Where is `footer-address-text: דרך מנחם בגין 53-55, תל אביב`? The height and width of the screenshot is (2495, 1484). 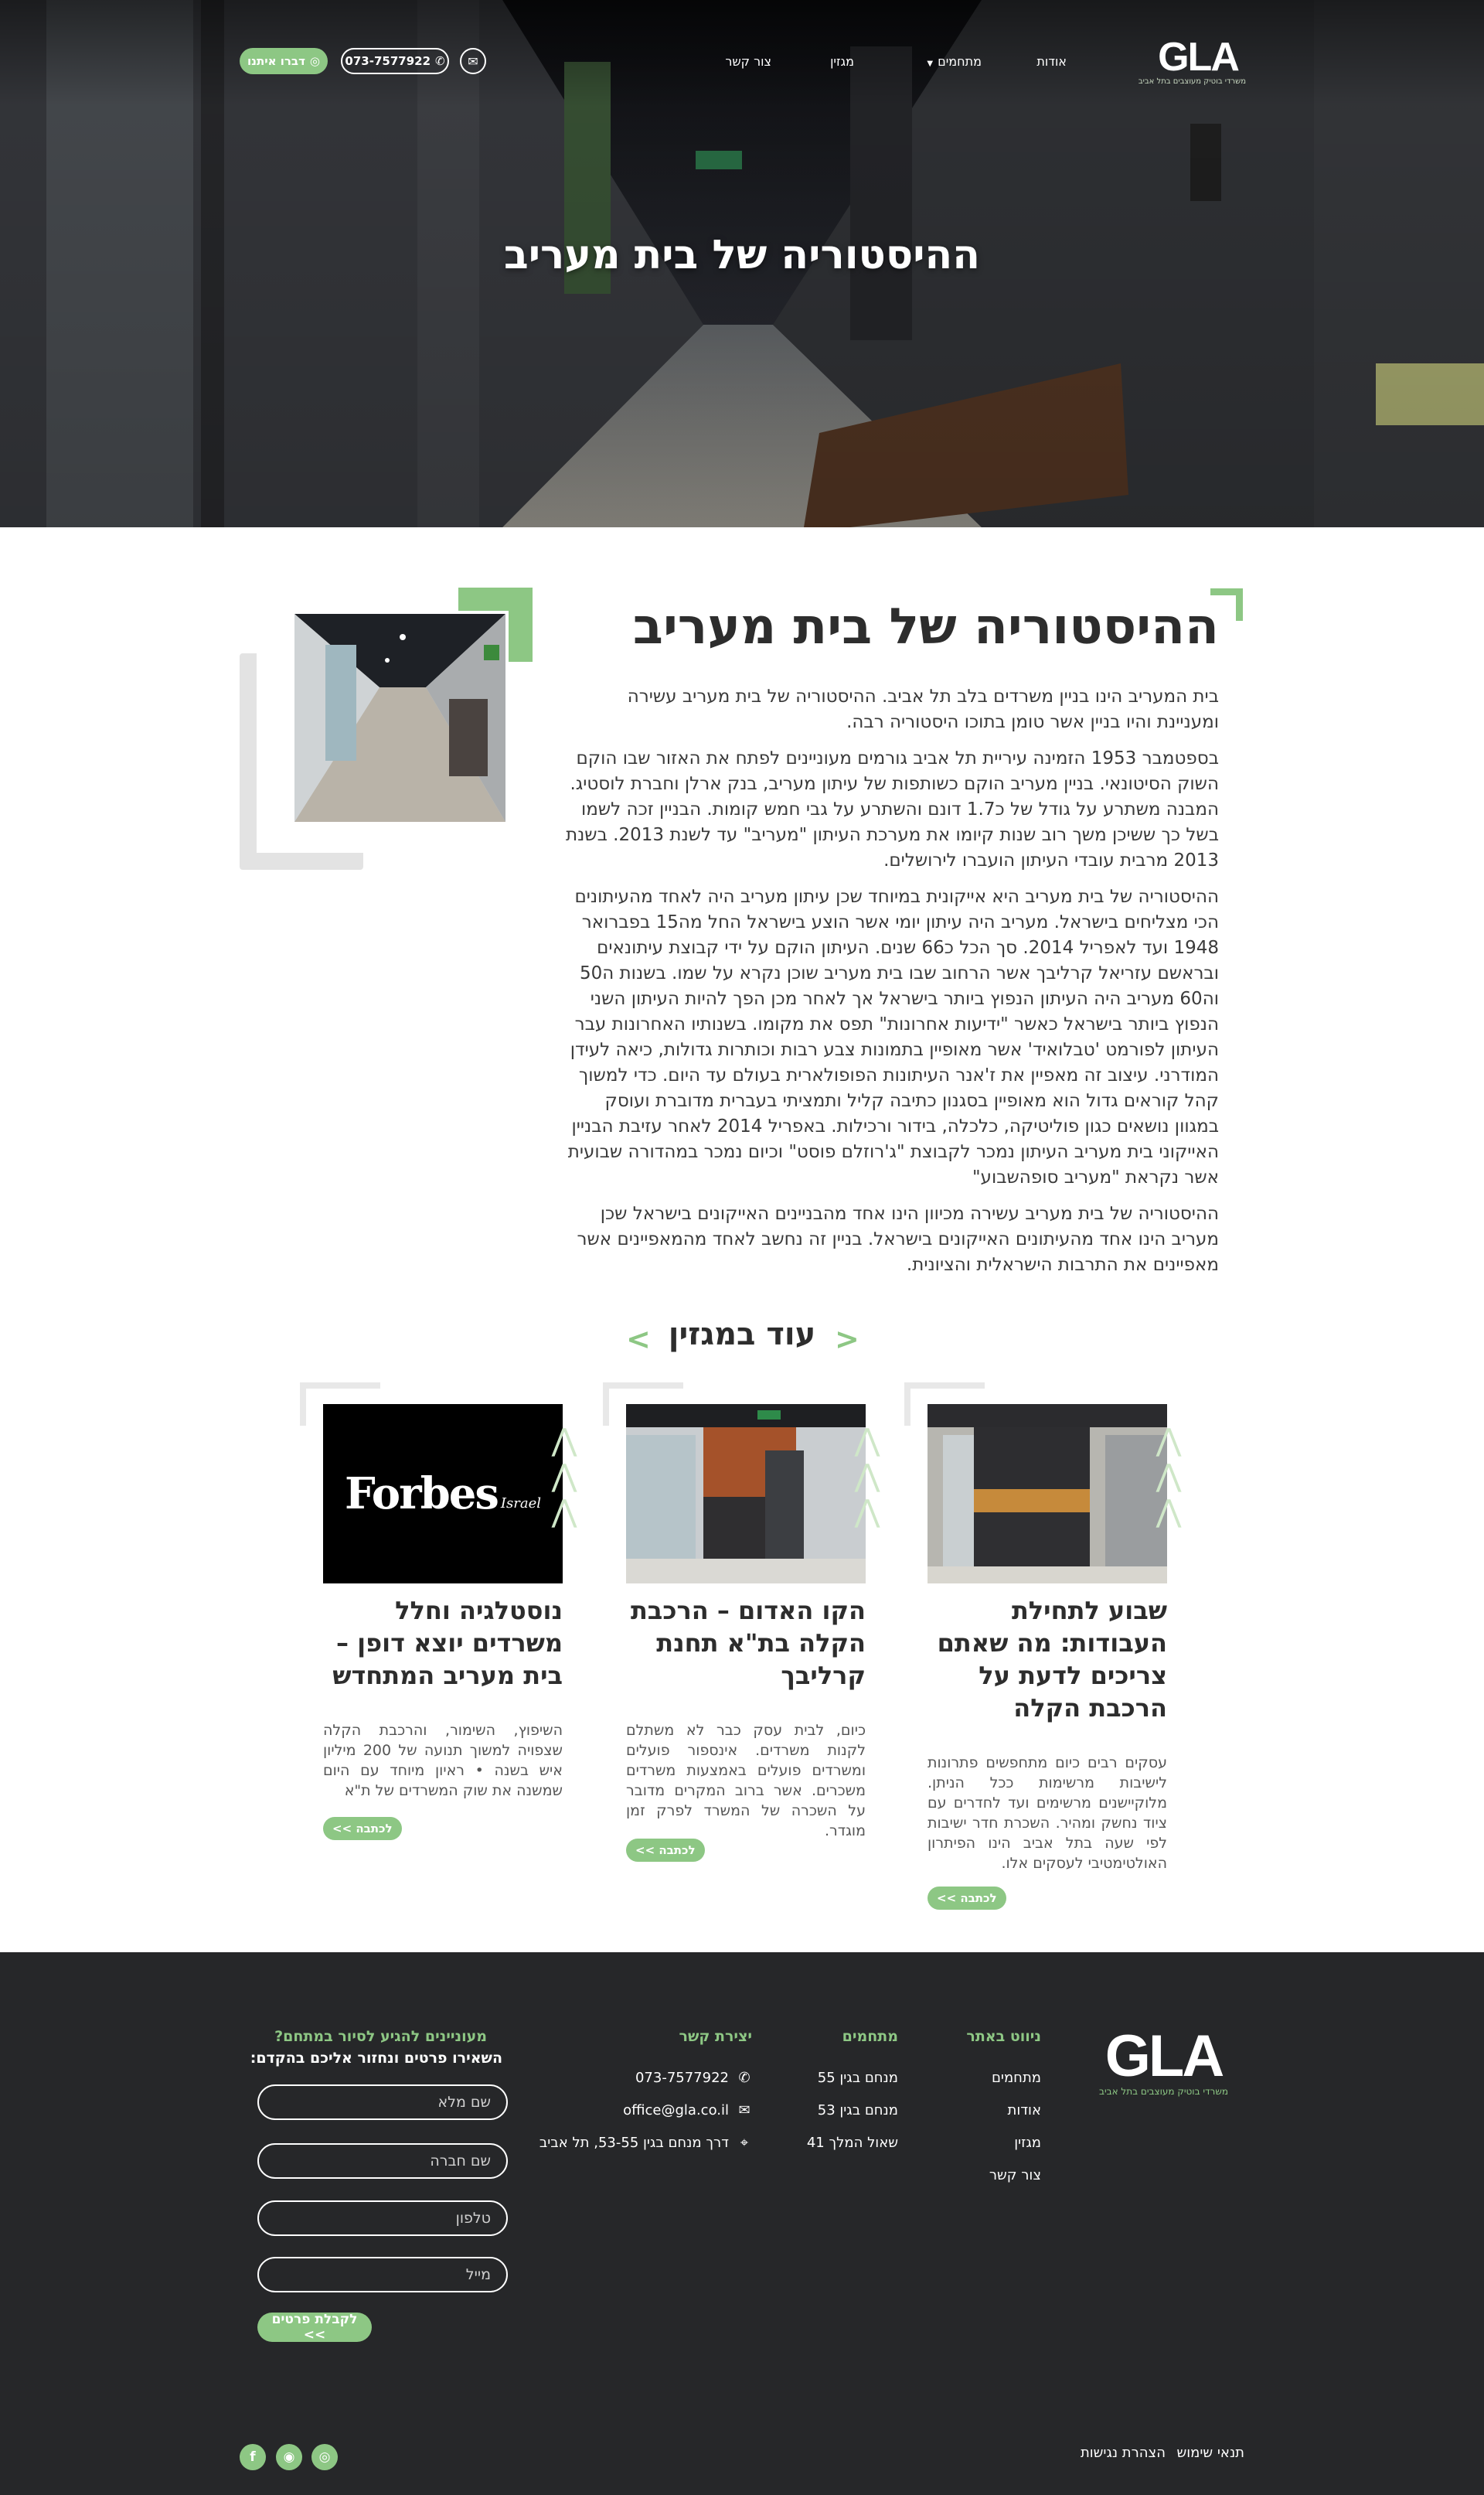
footer-address-text: דרך מנחם בגין 53-55, תל אביב is located at coordinates (634, 2143).